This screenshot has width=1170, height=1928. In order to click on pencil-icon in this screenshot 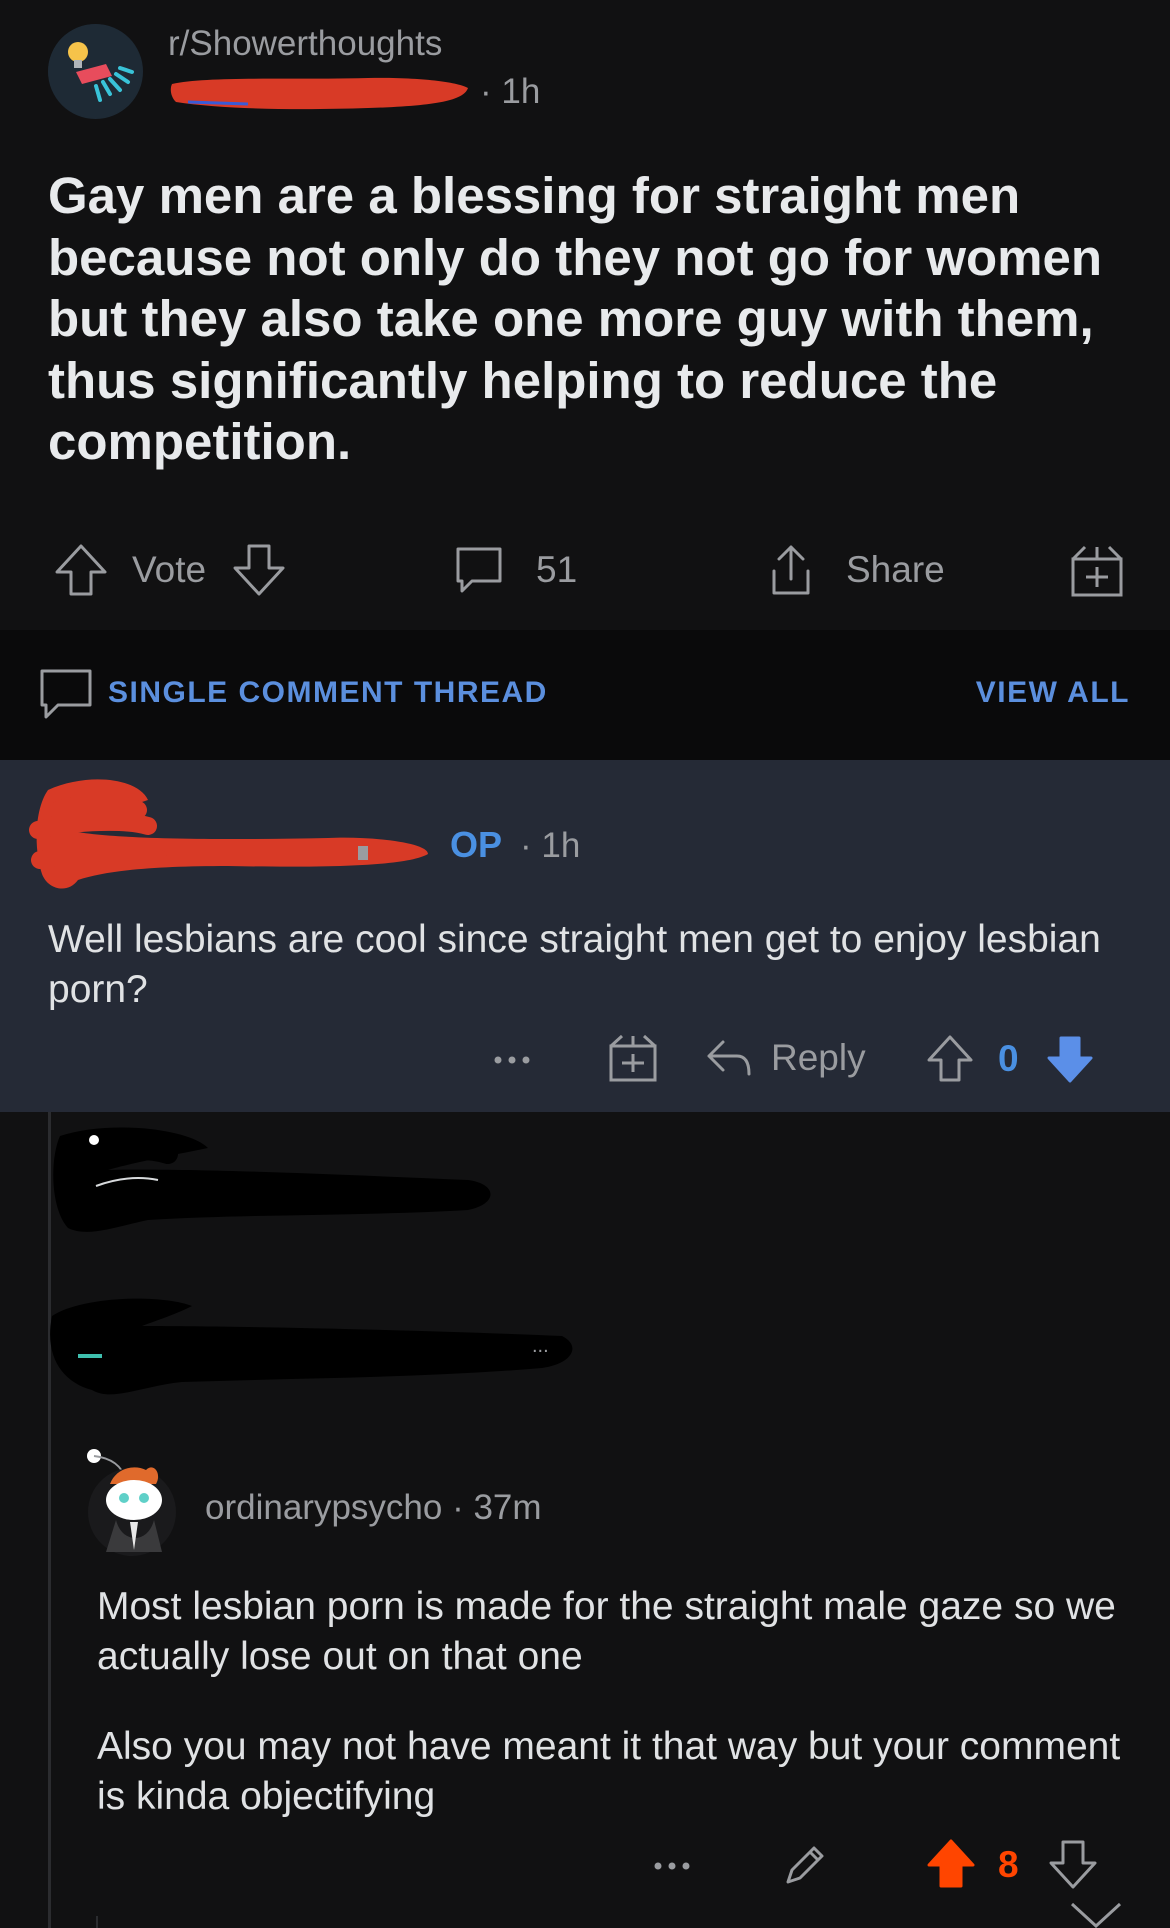, I will do `click(805, 1865)`.